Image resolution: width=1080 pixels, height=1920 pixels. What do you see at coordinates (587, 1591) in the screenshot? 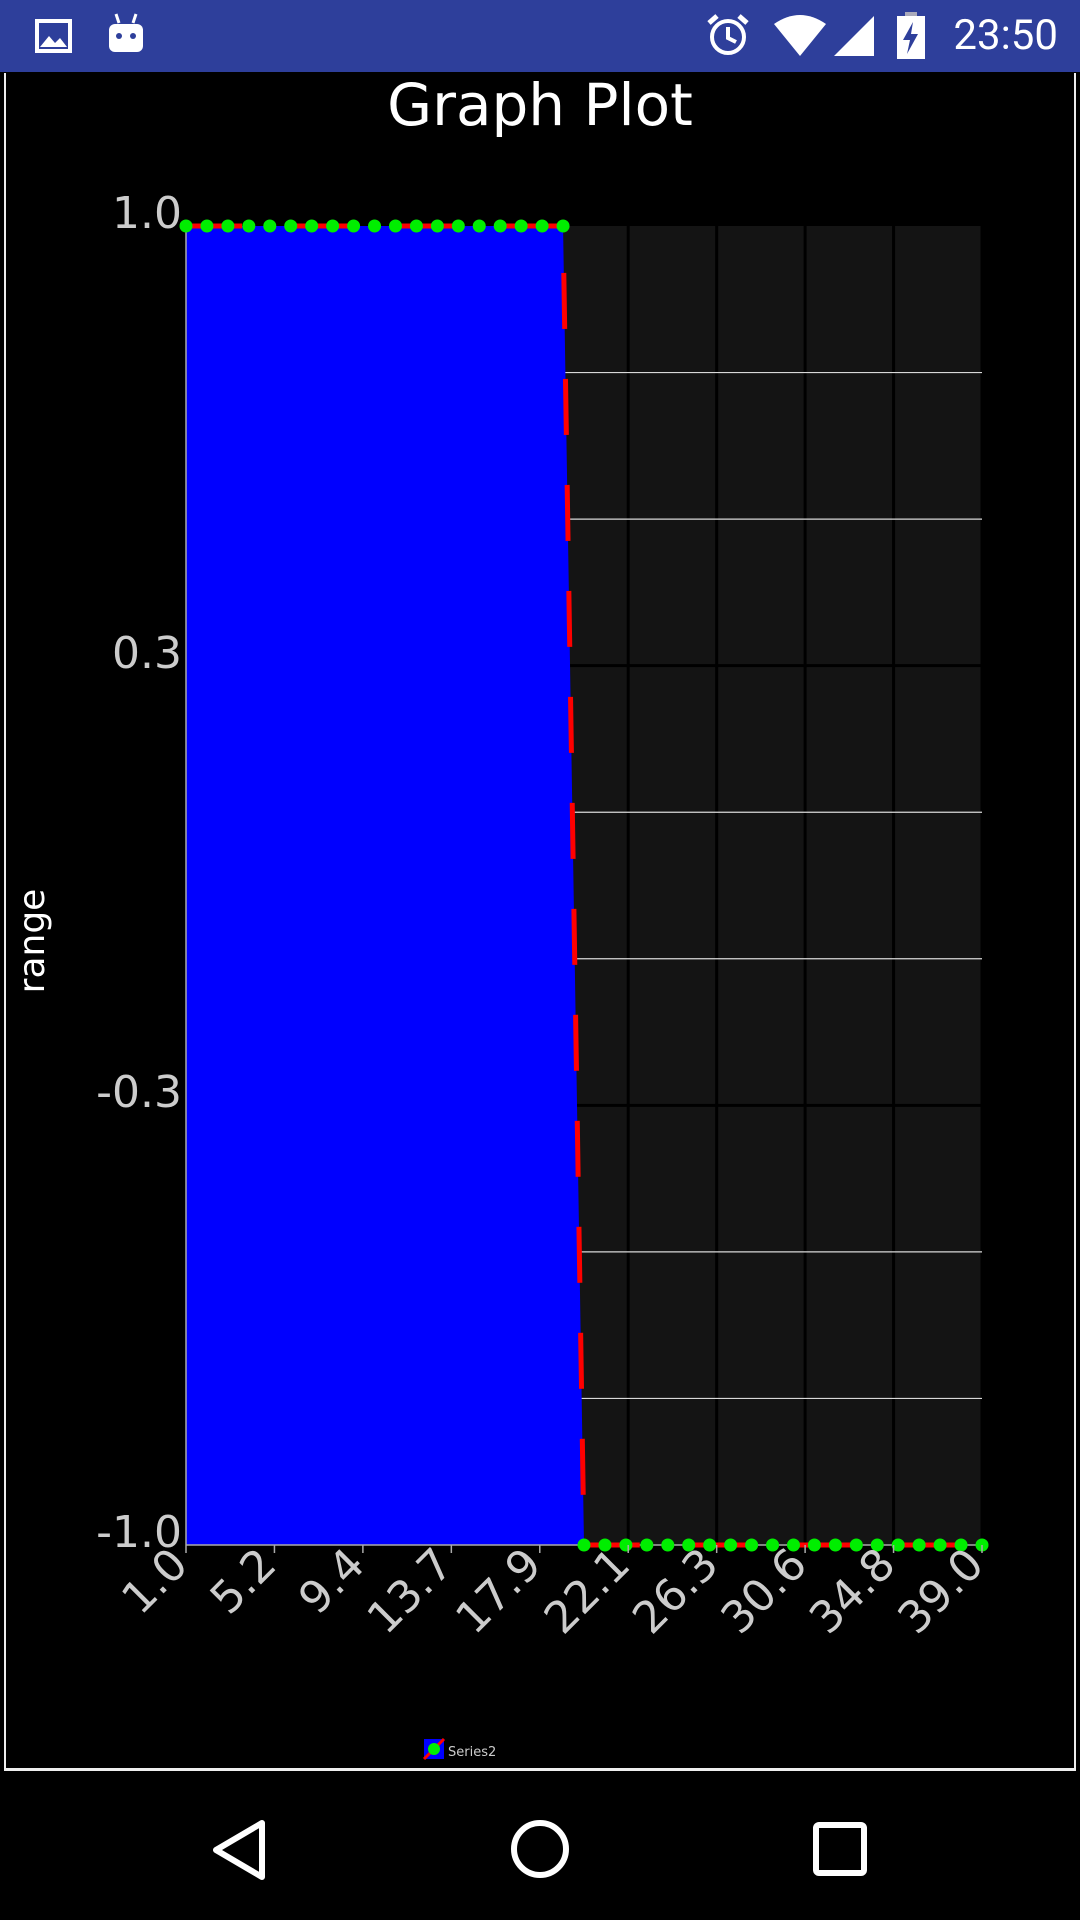
I see `x-tick-label: 22.1` at bounding box center [587, 1591].